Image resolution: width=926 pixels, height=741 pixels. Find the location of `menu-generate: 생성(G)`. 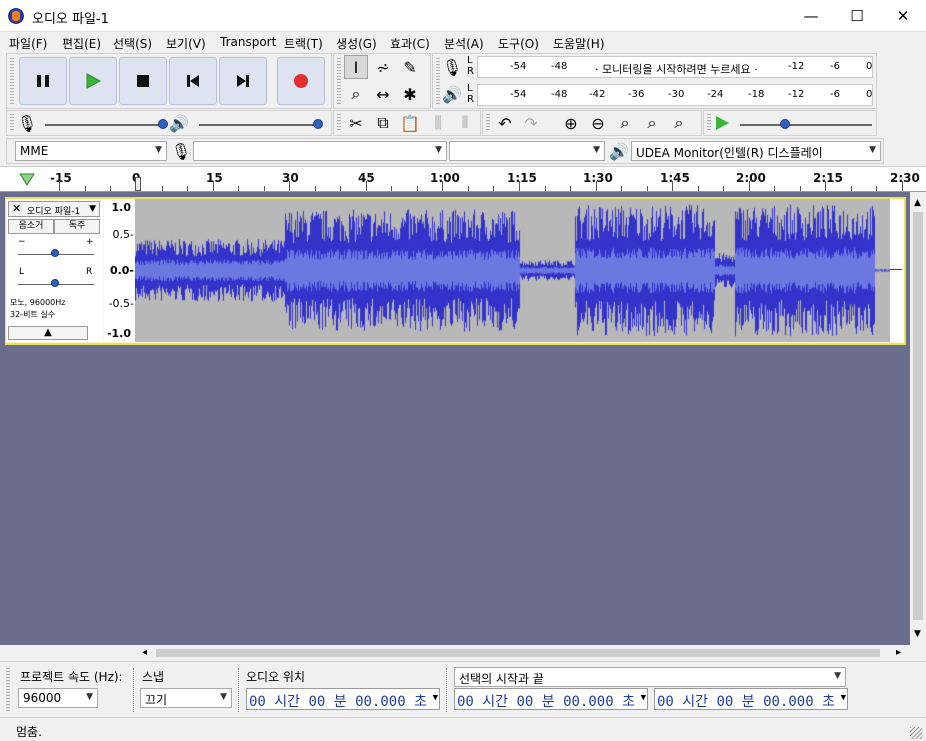

menu-generate: 생성(G) is located at coordinates (356, 43).